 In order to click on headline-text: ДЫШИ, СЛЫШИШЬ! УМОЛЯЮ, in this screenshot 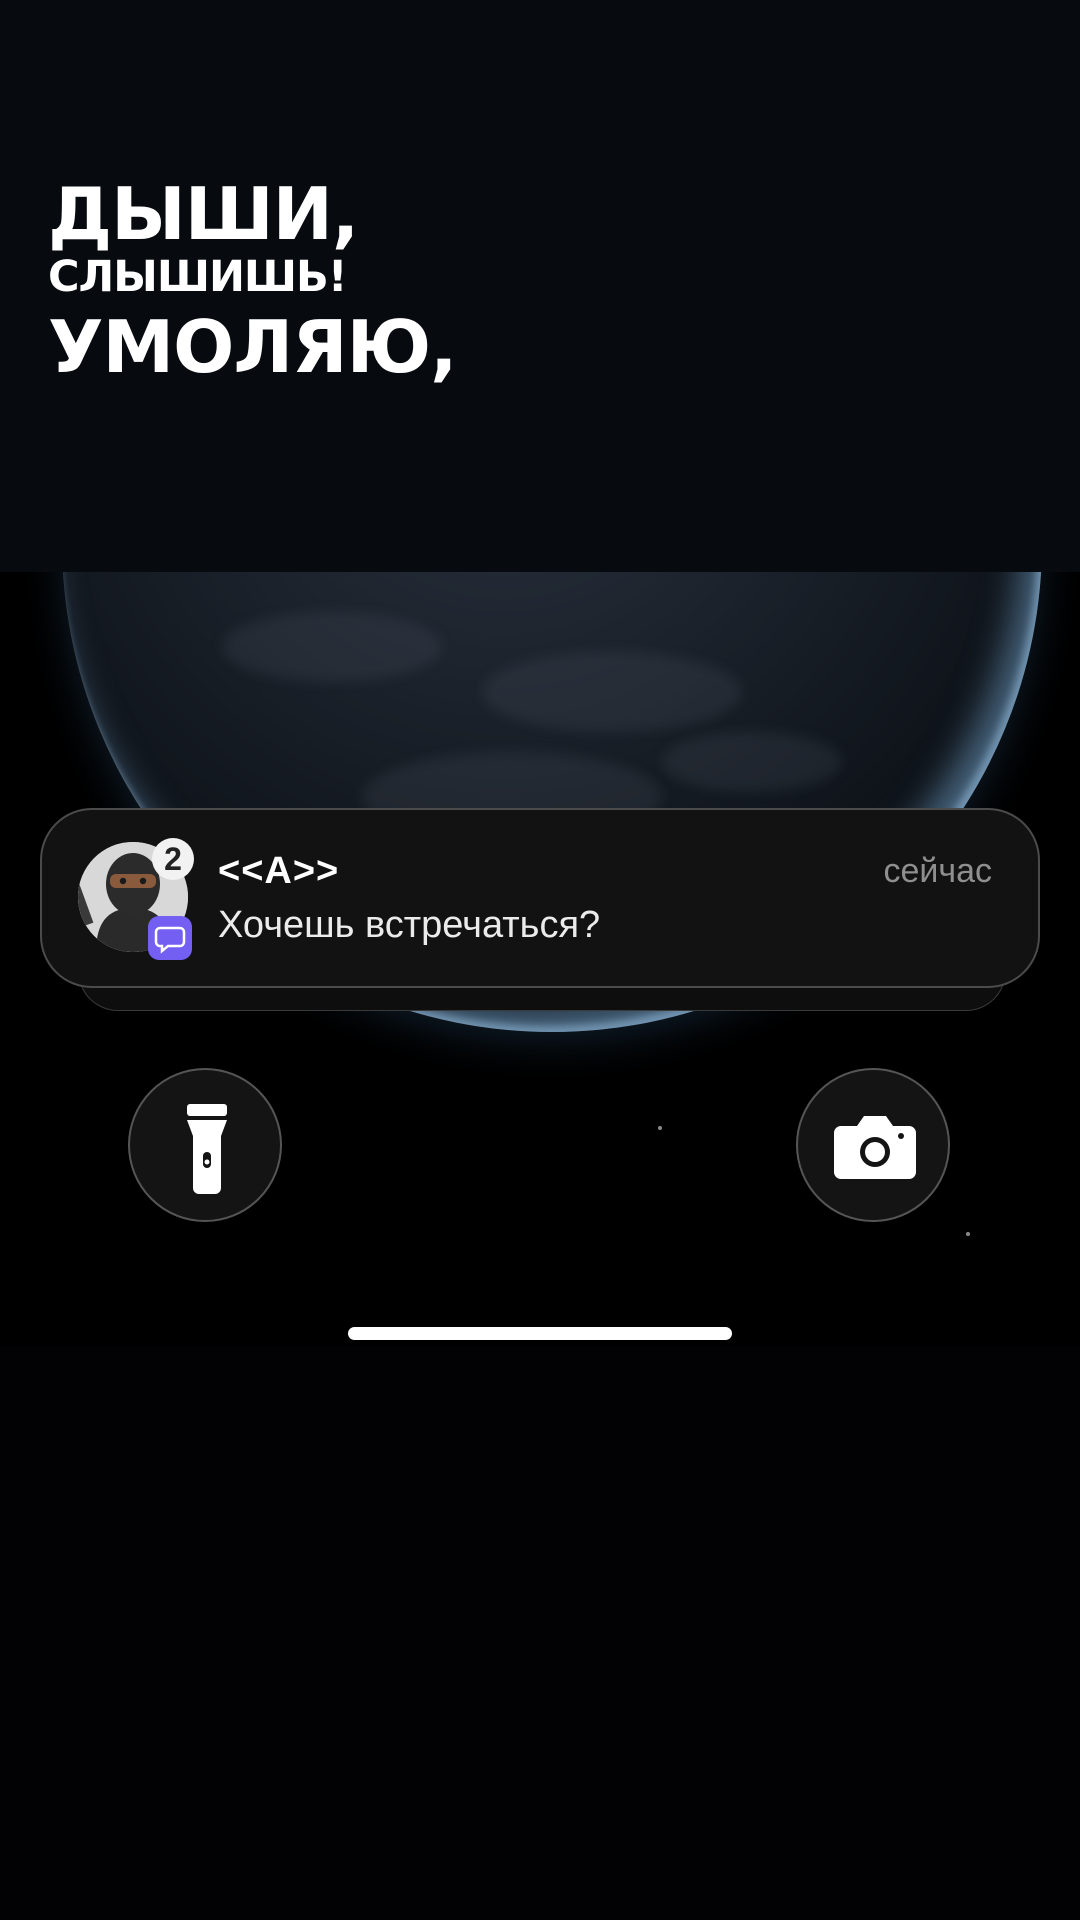, I will do `click(252, 280)`.